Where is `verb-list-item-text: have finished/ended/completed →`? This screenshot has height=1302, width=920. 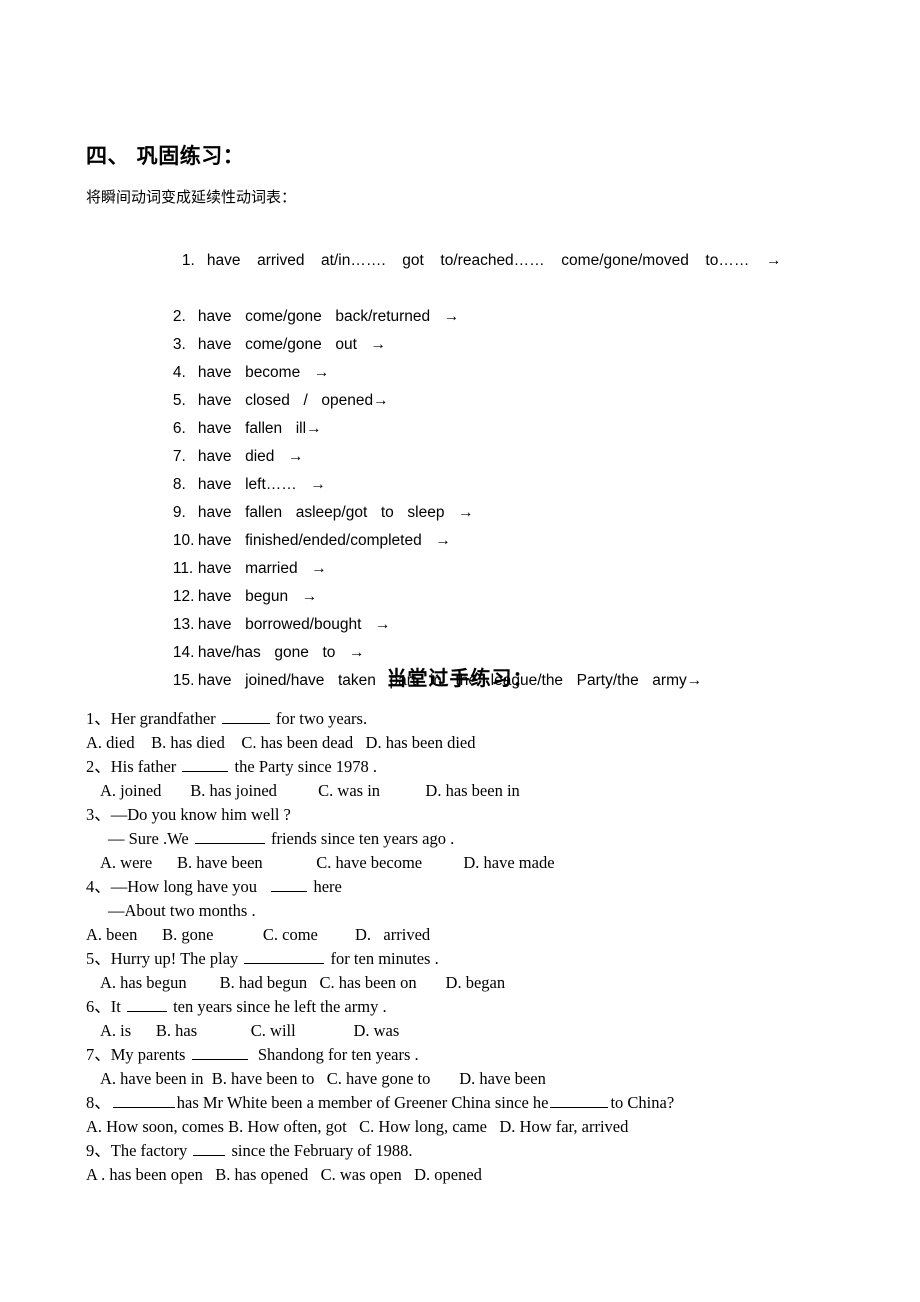 verb-list-item-text: have finished/ended/completed → is located at coordinates (324, 540).